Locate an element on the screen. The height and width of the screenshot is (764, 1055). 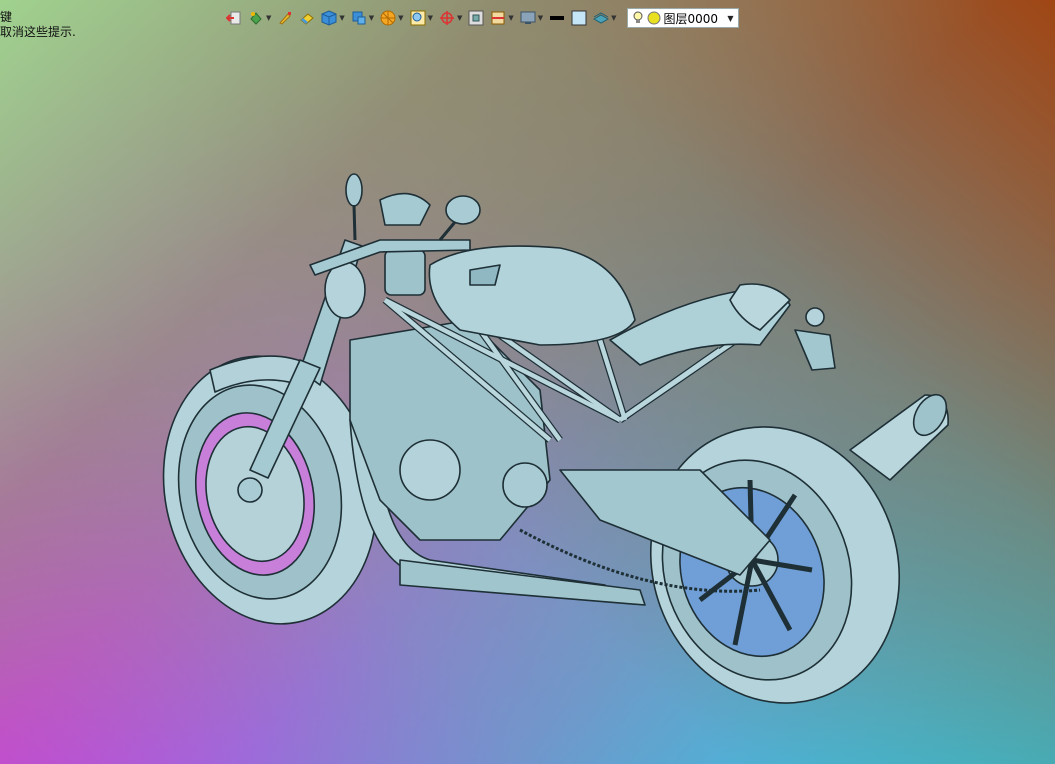
fit-icon is located at coordinates (476, 18).